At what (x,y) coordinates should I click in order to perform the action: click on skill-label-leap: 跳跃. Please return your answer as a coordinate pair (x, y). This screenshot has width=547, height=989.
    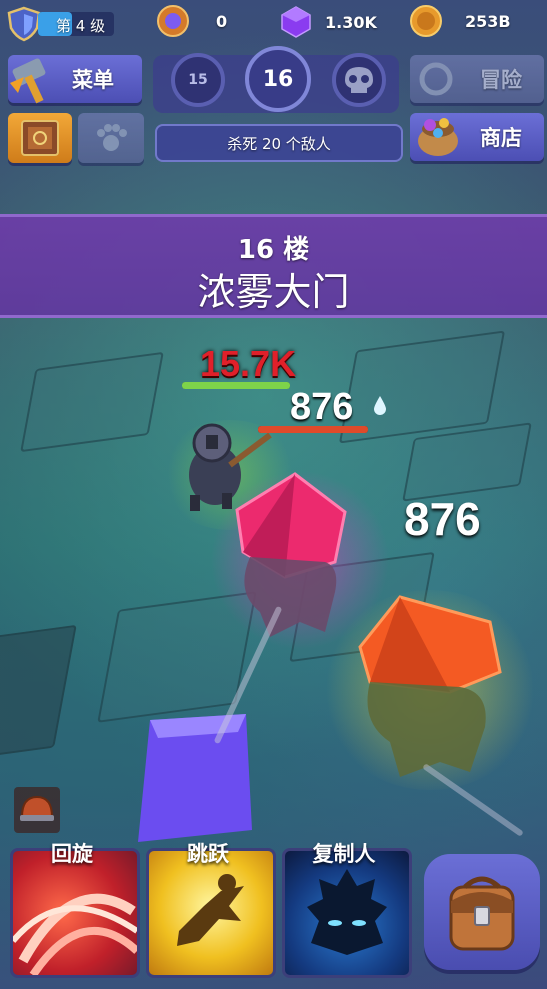
    Looking at the image, I should click on (208, 854).